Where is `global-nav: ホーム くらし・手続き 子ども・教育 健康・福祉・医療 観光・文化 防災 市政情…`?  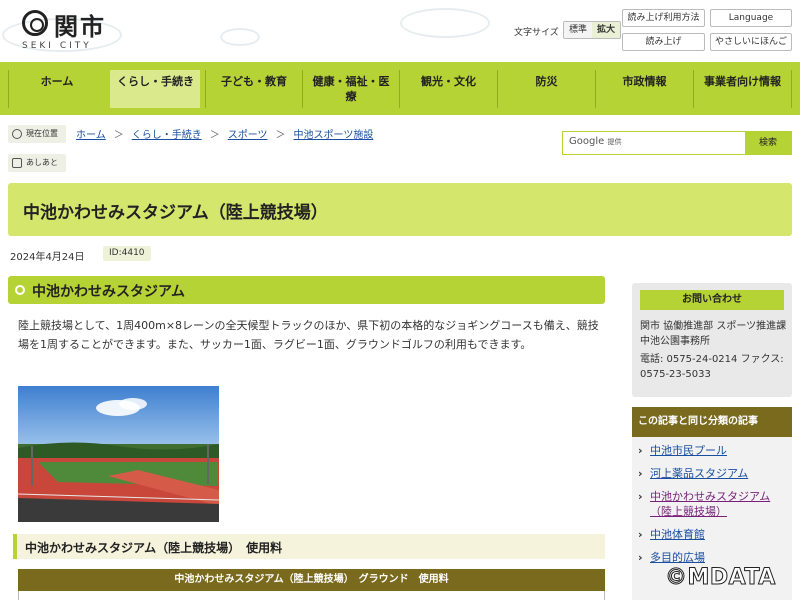 global-nav: ホーム くらし・手続き 子ども・教育 健康・福祉・医療 観光・文化 防災 市政情… is located at coordinates (400, 88).